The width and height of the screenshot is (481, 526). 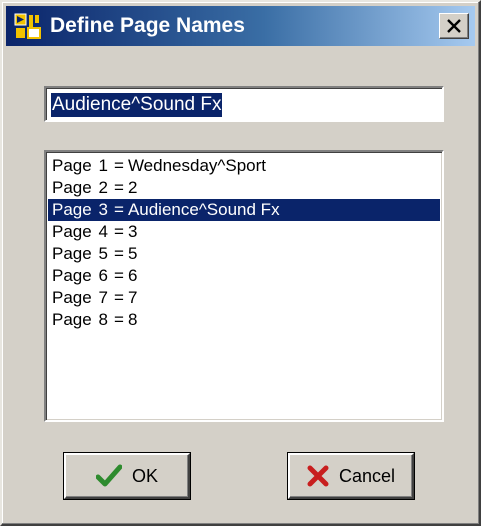 I want to click on close-icon, so click(x=454, y=26).